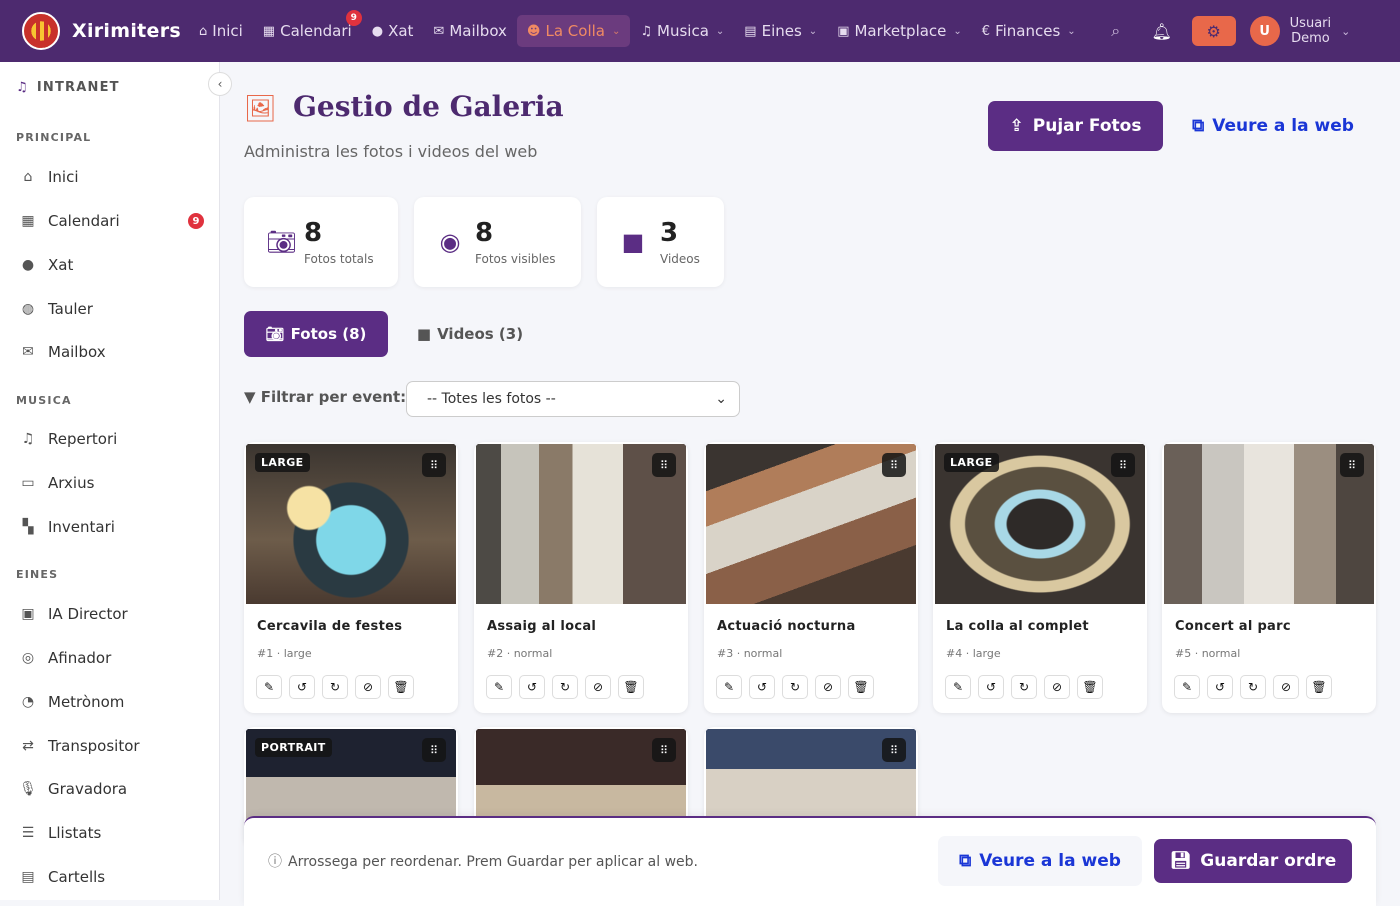 The width and height of the screenshot is (1400, 906). I want to click on footer-view-web-button: ⧉ Veure a la web, so click(1040, 861).